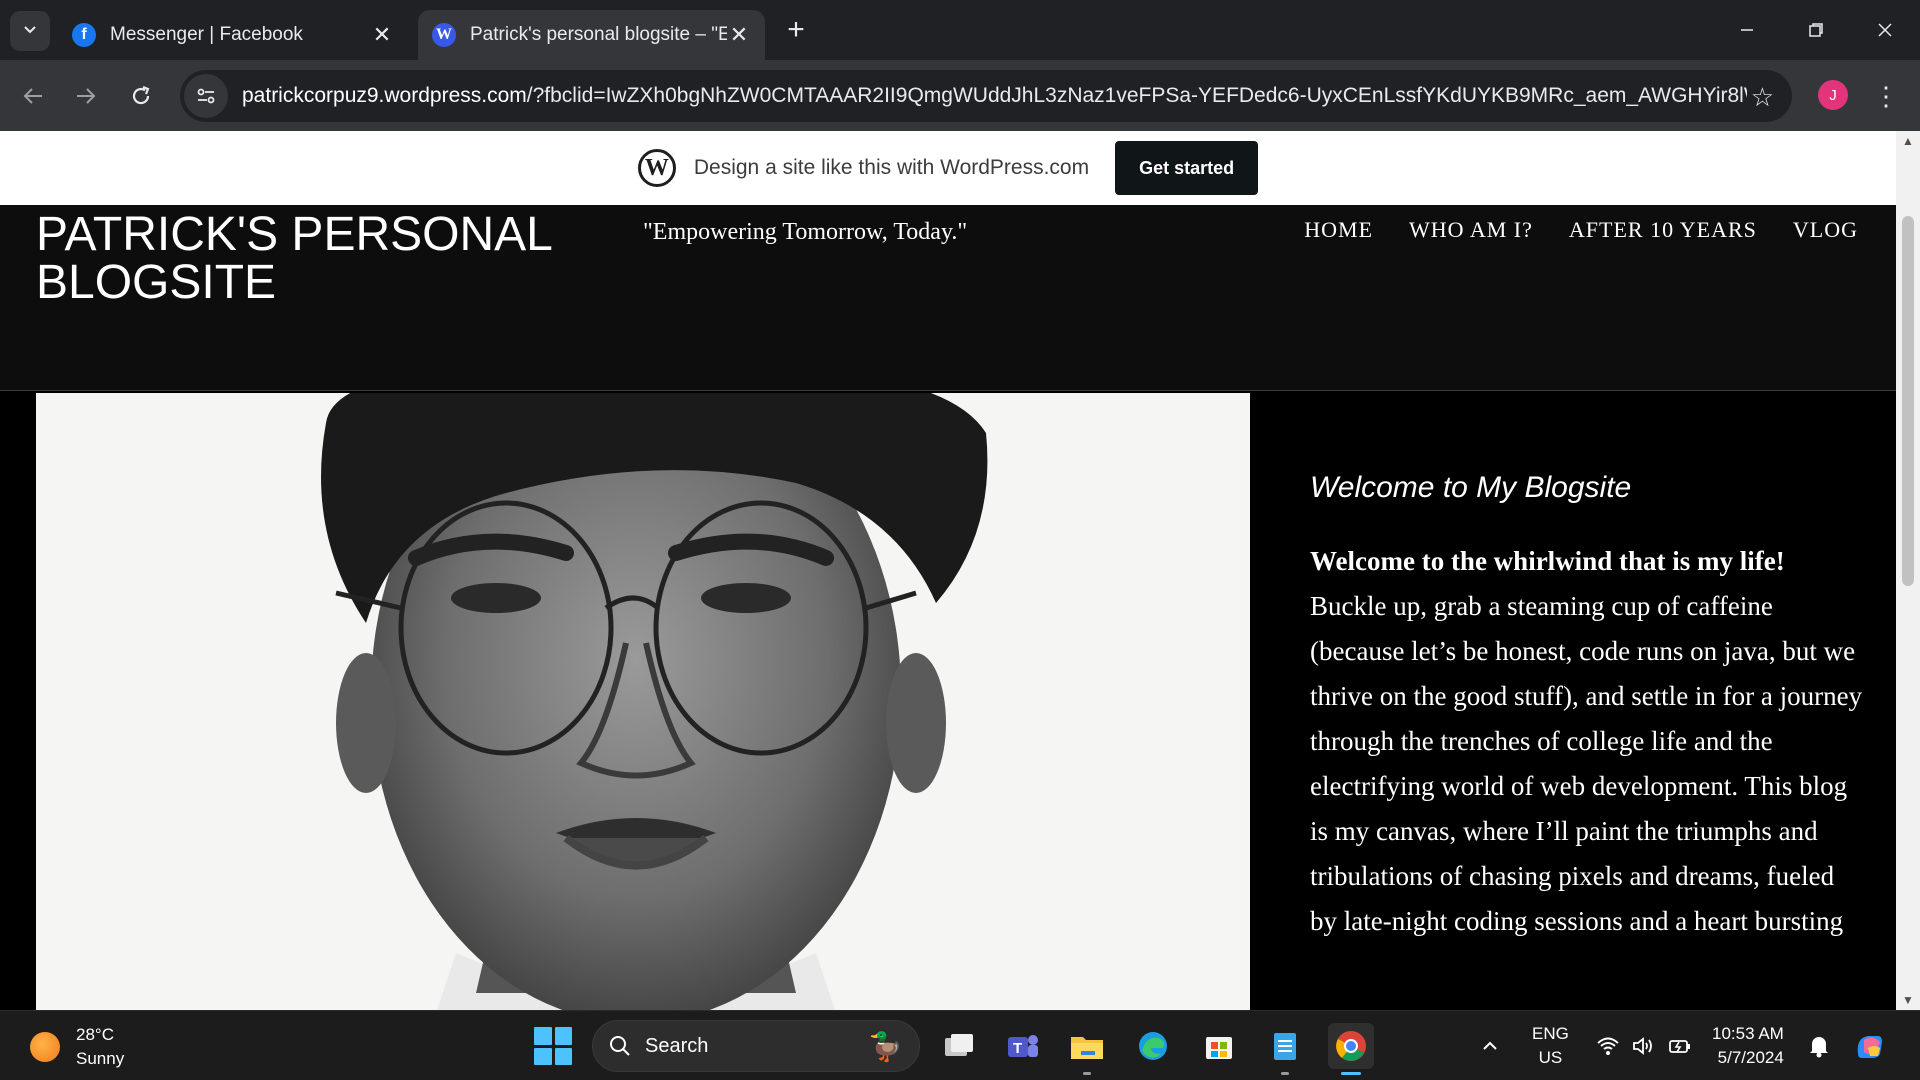 This screenshot has height=1080, width=1920. I want to click on duck-icon: 🦆, so click(885, 1046).